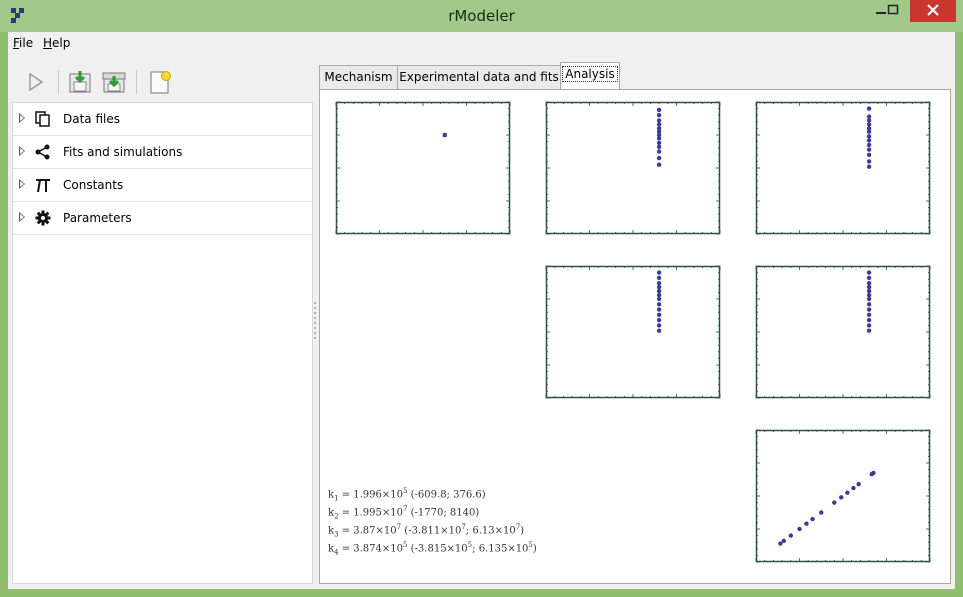 The width and height of the screenshot is (963, 597). What do you see at coordinates (407, 495) in the screenshot?
I see `equation-k1: k1 = 1.996×105 (-609.8; 376.6)` at bounding box center [407, 495].